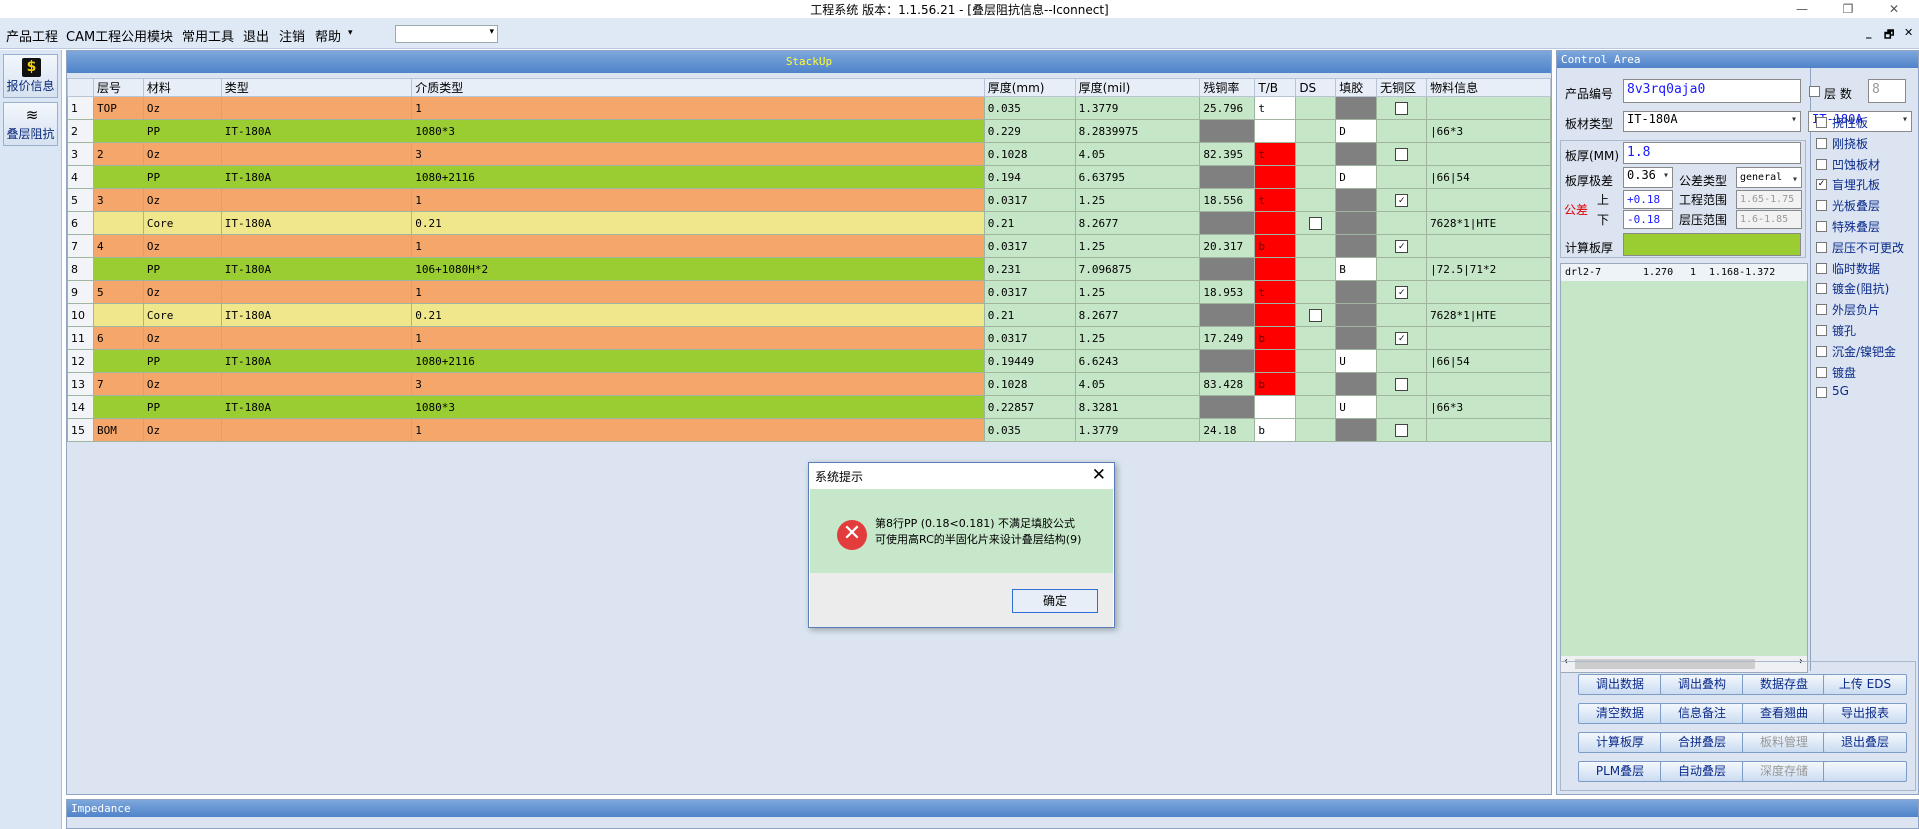 This screenshot has height=829, width=1919. What do you see at coordinates (1356, 269) in the screenshot?
I see `cell-fill: B` at bounding box center [1356, 269].